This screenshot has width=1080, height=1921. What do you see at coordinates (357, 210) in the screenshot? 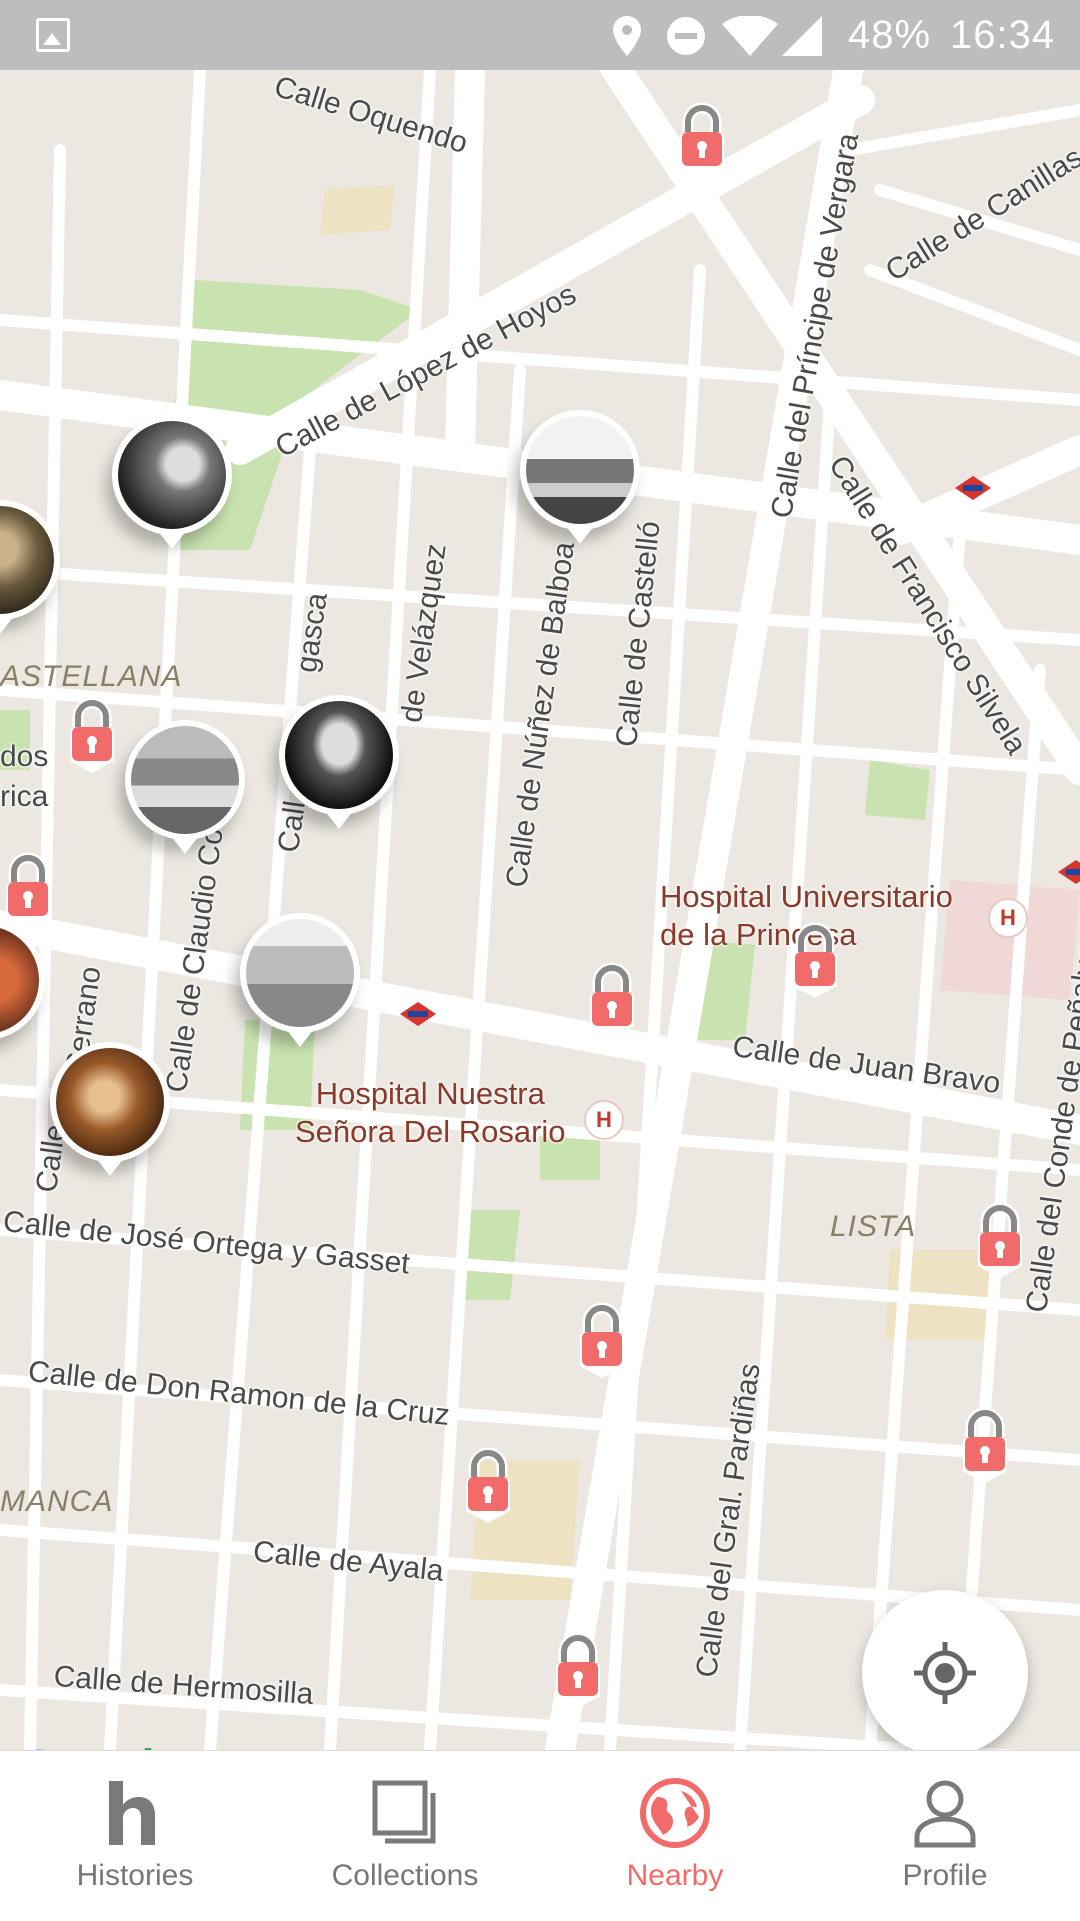
I see `plaza-area` at bounding box center [357, 210].